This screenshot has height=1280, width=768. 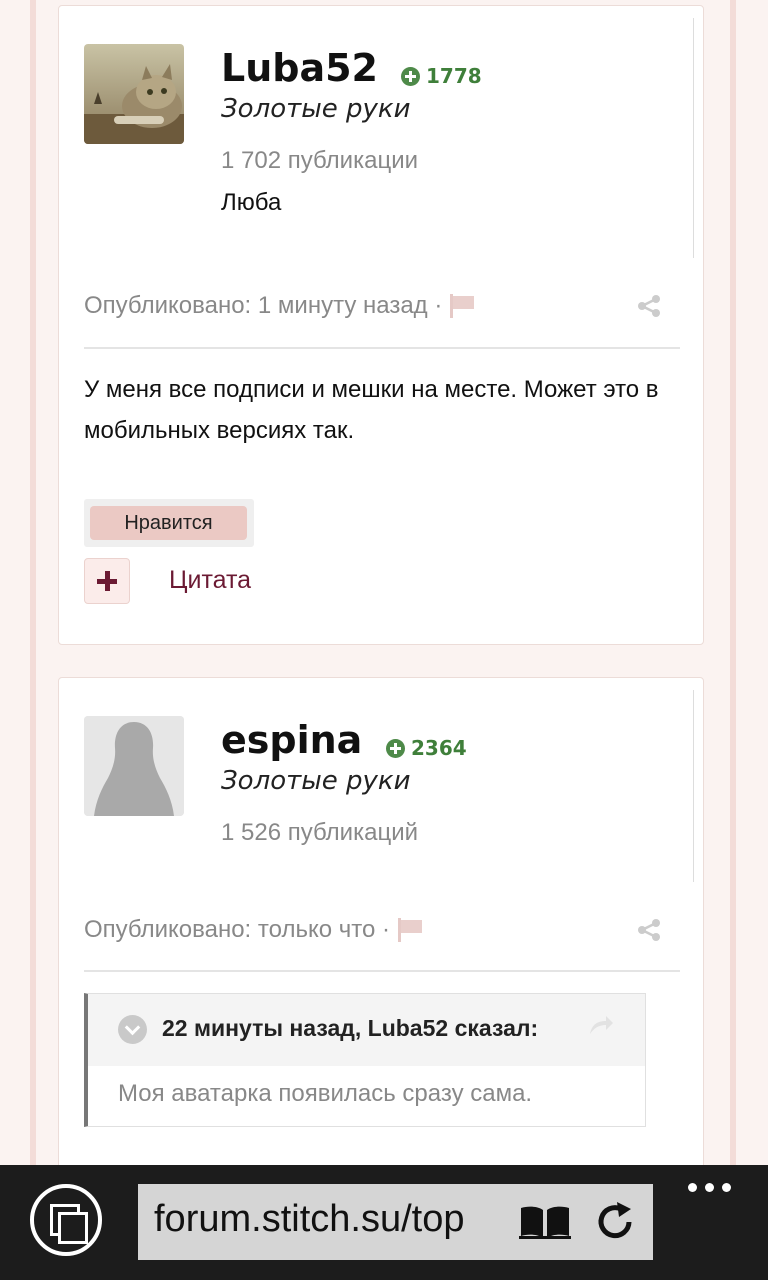 I want to click on post-meta: Опубликовано: 1 минуту назад ·, so click(x=280, y=306).